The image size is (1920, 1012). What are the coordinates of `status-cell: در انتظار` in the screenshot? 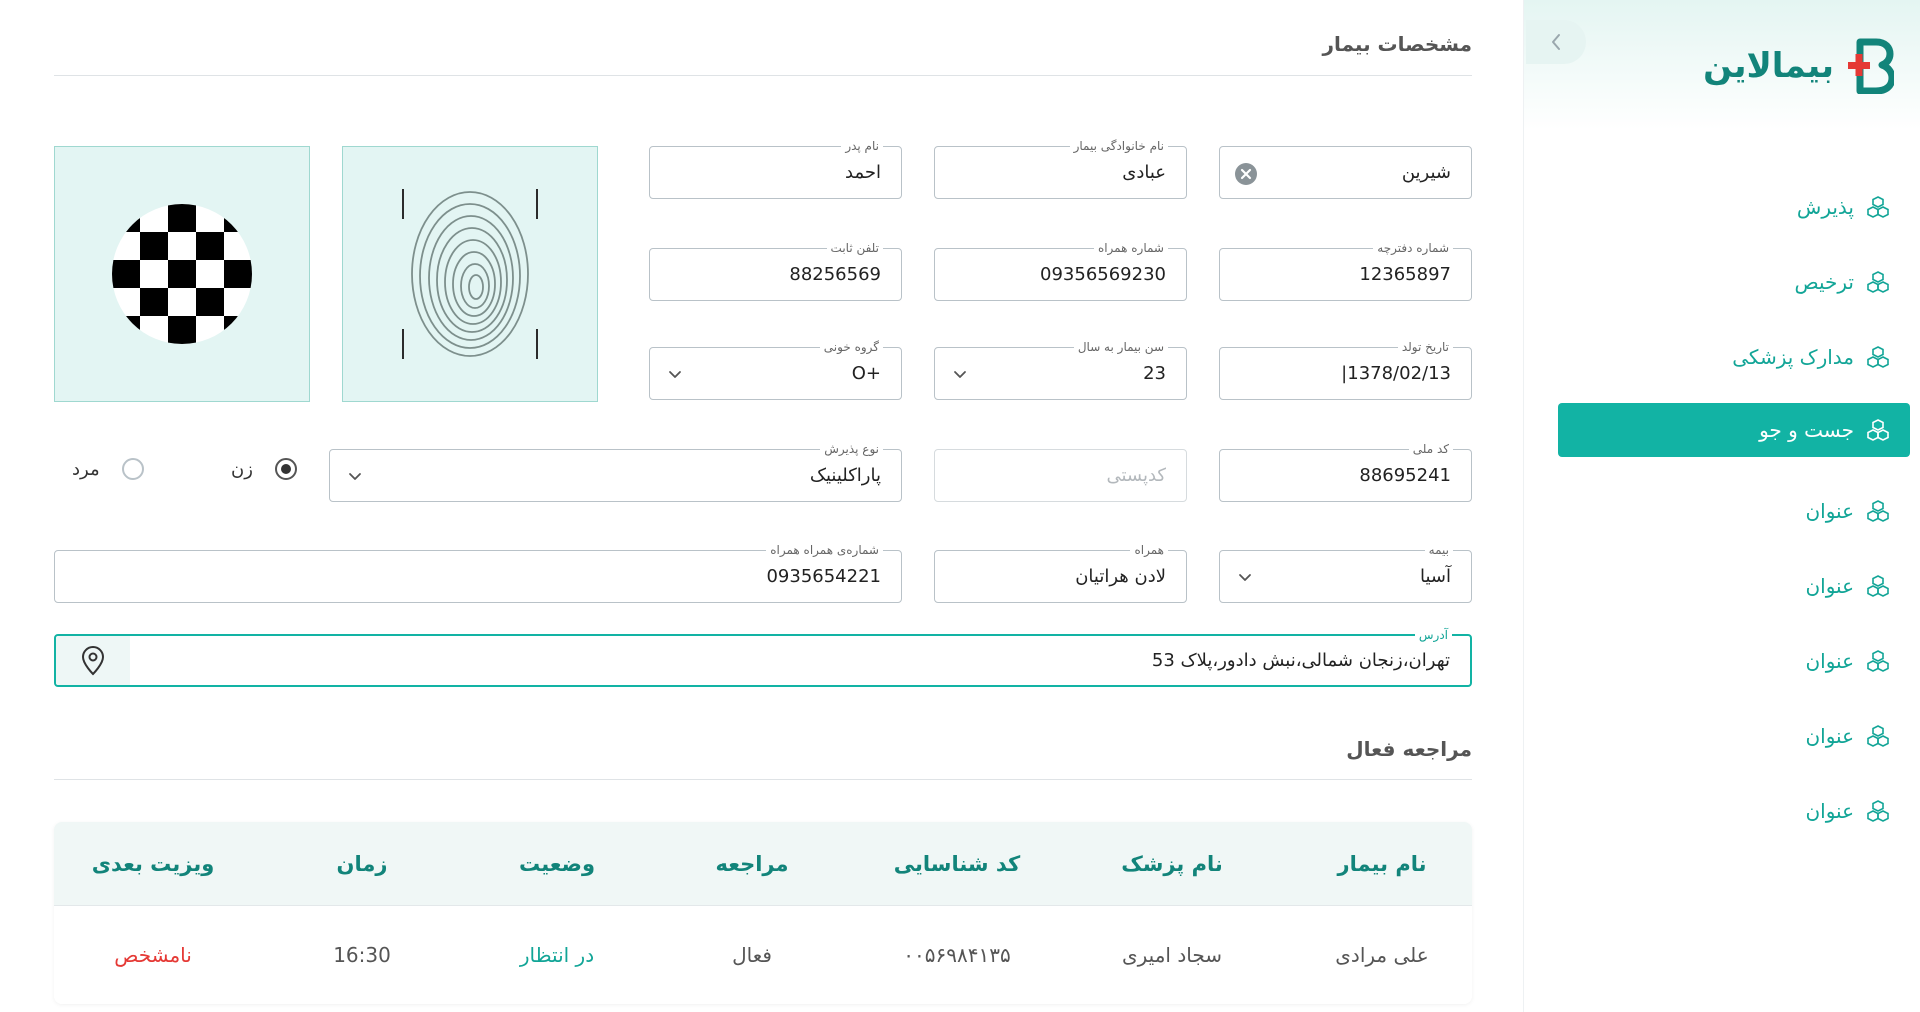 It's located at (557, 955).